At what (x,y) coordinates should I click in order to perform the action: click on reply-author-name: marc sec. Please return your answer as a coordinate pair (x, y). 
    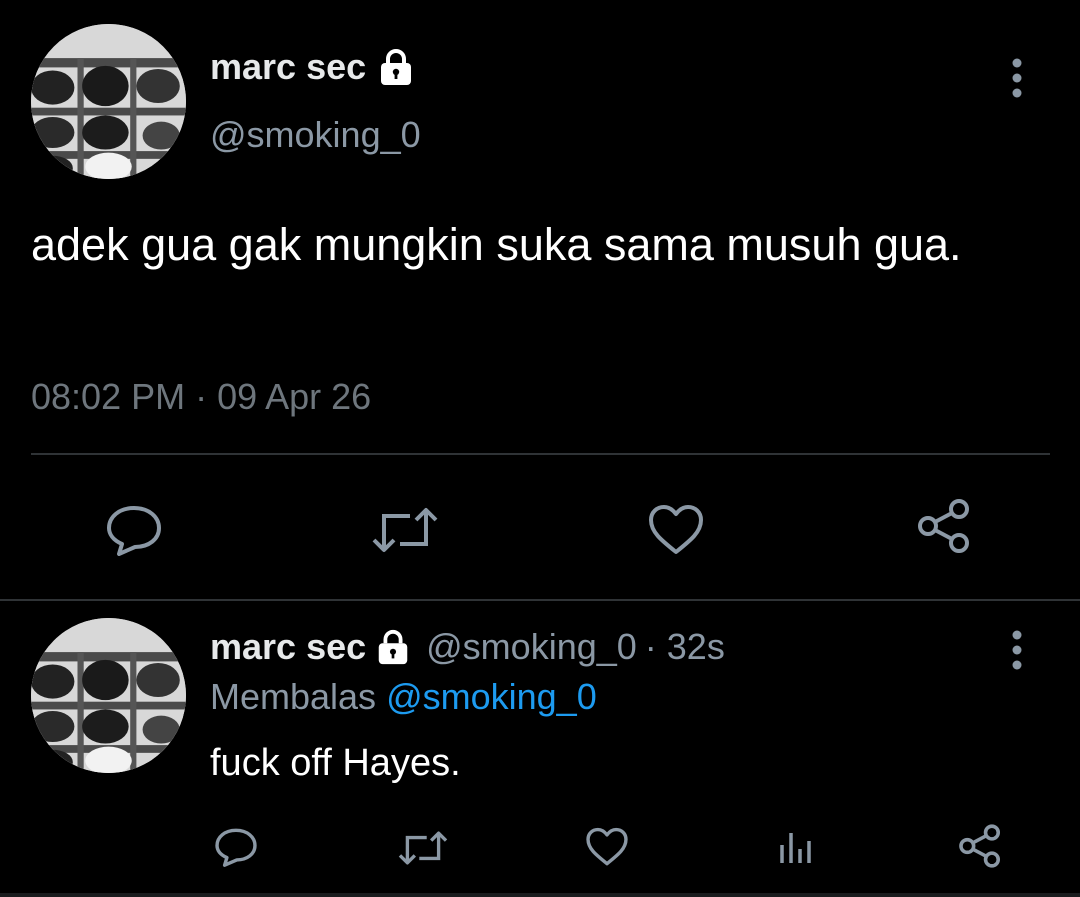
    Looking at the image, I should click on (288, 647).